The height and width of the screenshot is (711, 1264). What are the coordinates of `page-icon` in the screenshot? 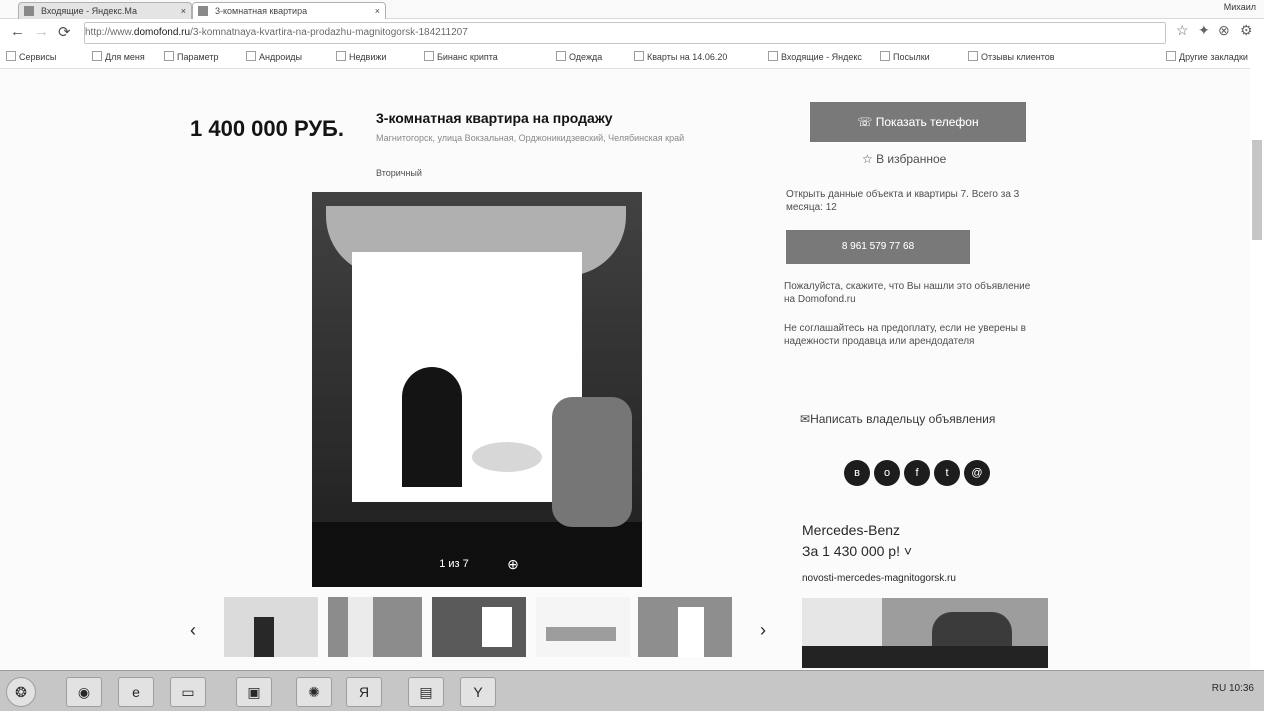 It's located at (429, 56).